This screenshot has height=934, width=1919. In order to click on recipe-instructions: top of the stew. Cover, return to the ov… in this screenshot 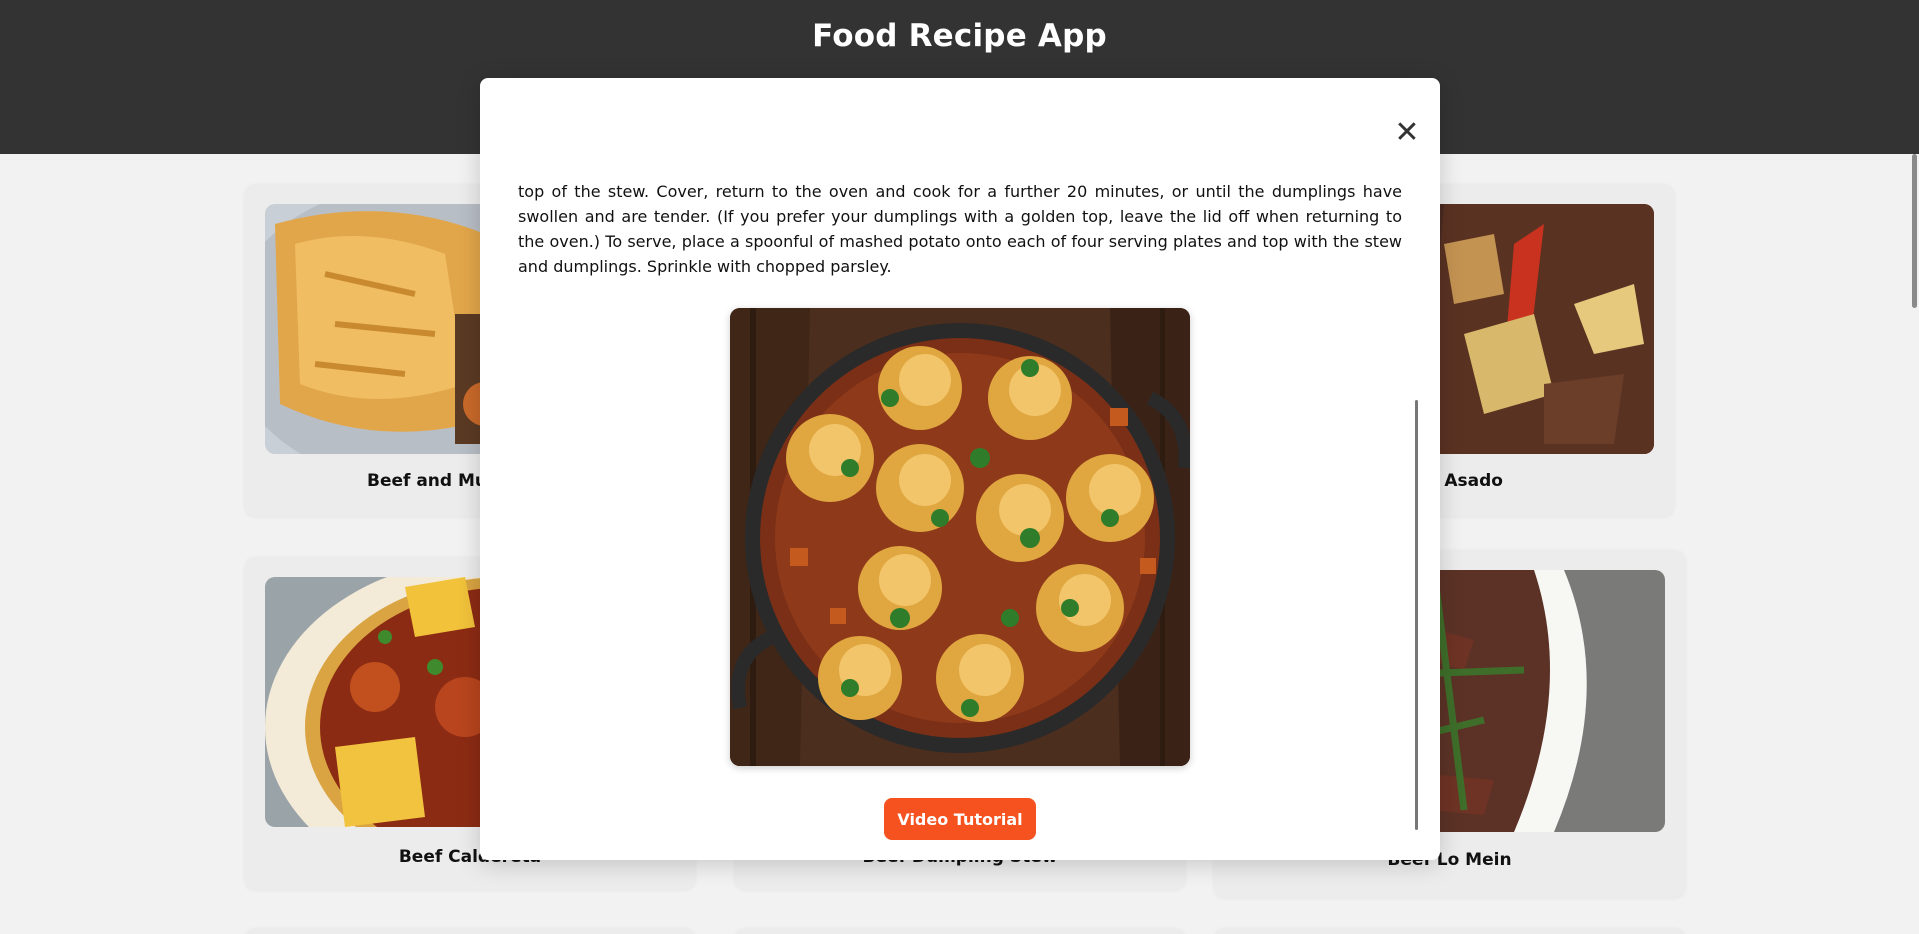, I will do `click(960, 229)`.